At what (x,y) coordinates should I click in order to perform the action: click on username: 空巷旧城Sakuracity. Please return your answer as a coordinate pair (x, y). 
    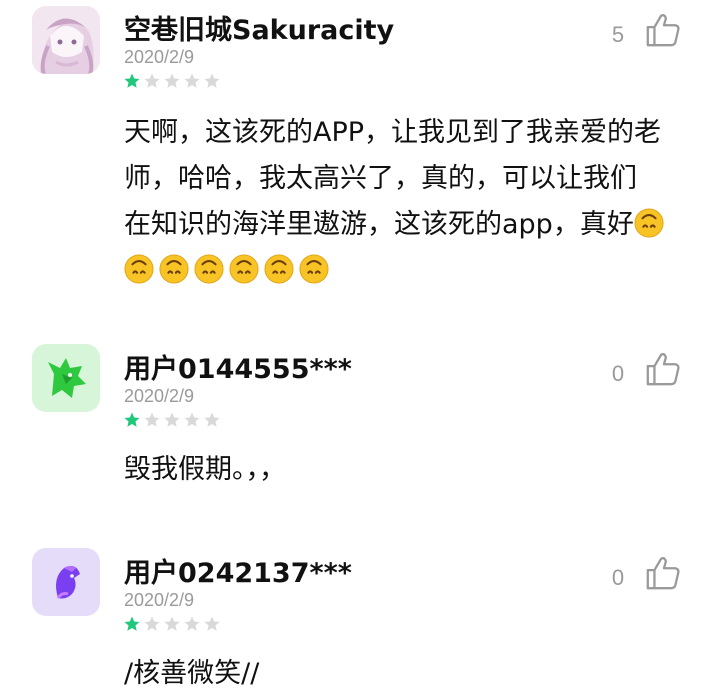
    Looking at the image, I should click on (259, 30).